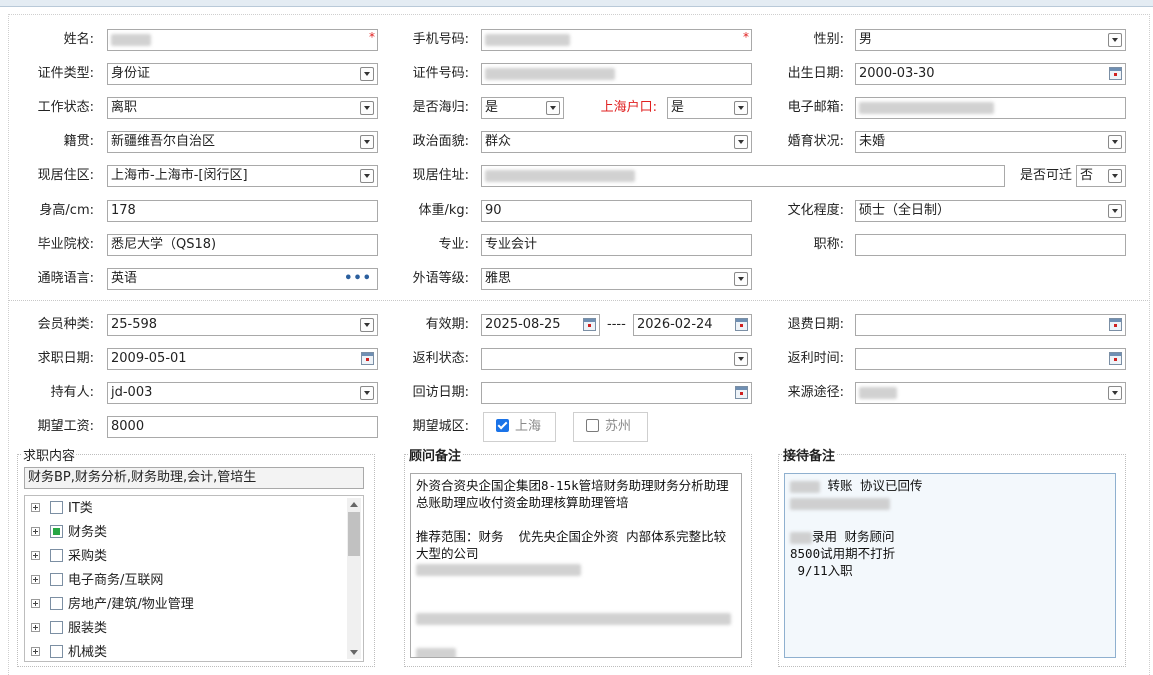 This screenshot has height=675, width=1153. What do you see at coordinates (990, 245) in the screenshot?
I see `title-input` at bounding box center [990, 245].